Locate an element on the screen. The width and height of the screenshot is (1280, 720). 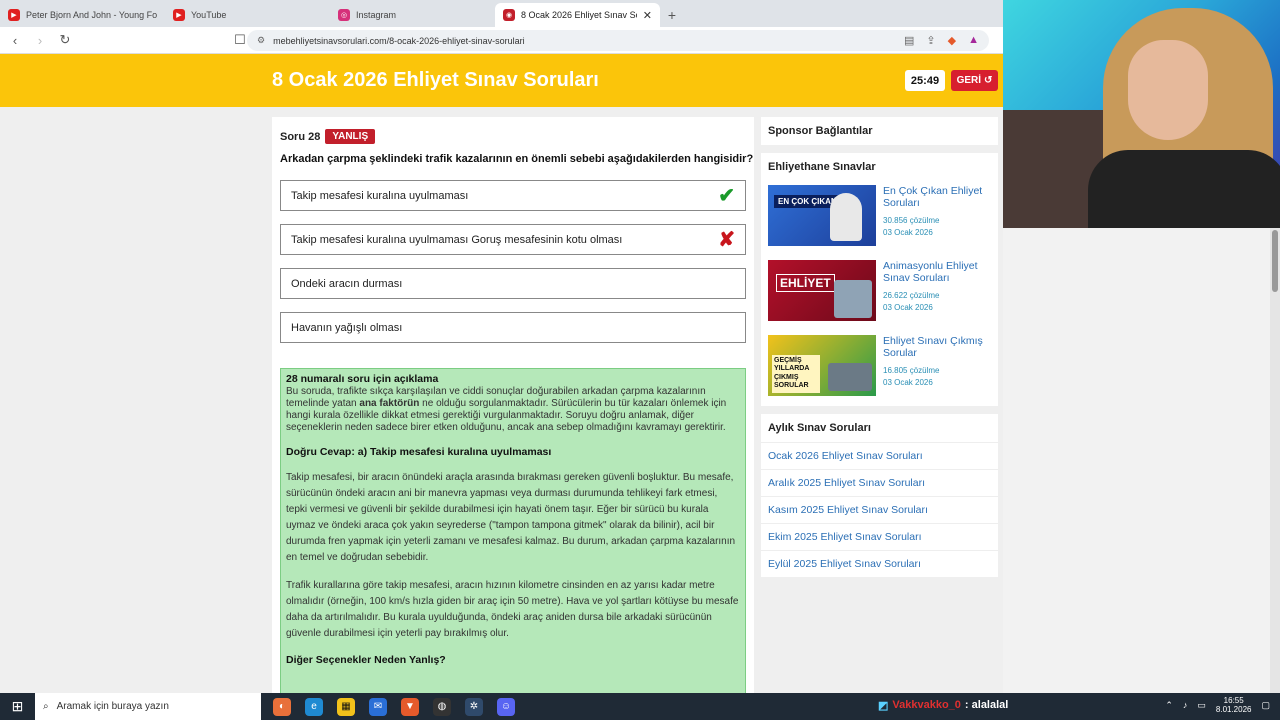
site-header: 8 Ocak 2026 Ehliyet Sınav Soruları is located at coordinates (501, 80).